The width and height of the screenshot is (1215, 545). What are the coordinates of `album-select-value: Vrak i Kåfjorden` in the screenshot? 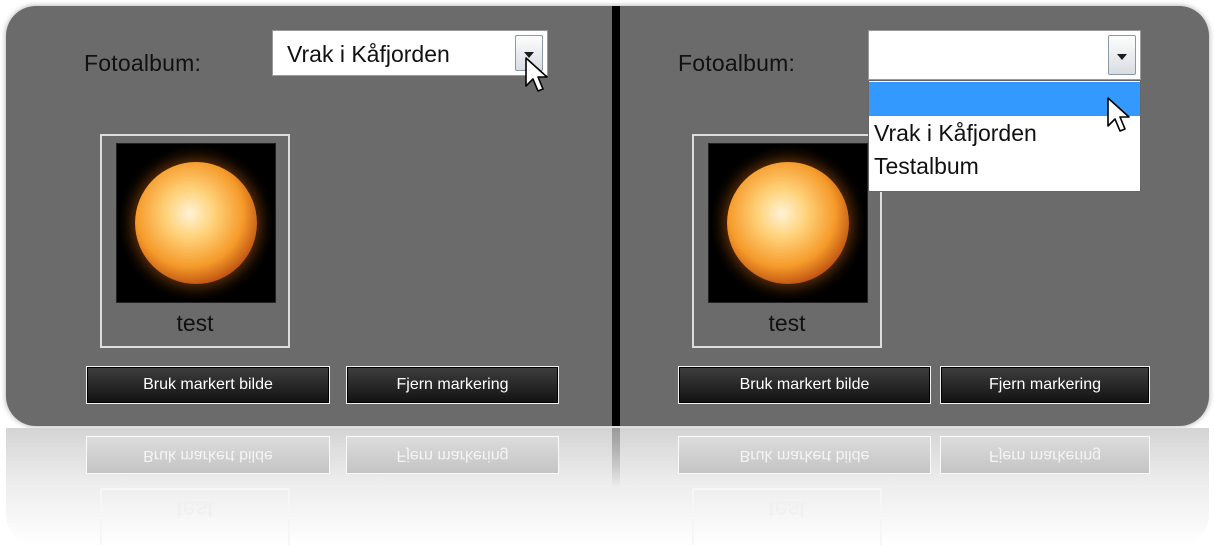 It's located at (368, 54).